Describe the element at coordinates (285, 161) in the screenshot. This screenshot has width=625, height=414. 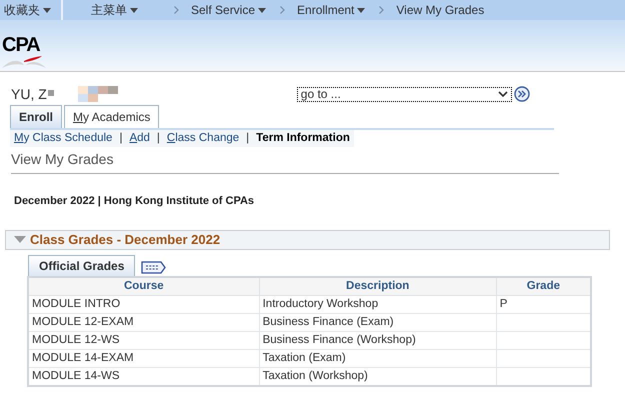
I see `page-title: View My Grades` at that location.